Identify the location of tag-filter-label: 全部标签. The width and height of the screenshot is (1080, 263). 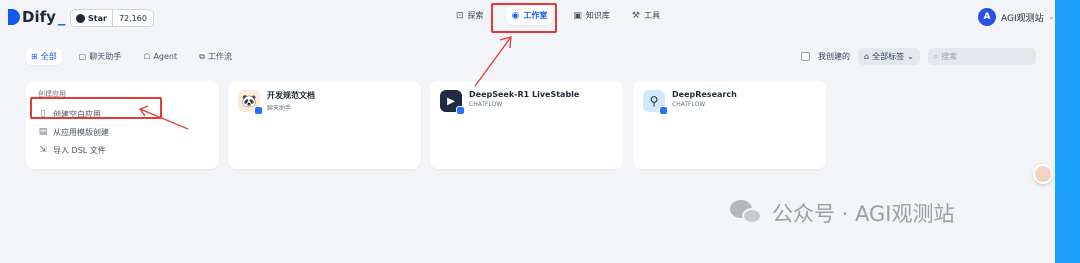
(888, 56).